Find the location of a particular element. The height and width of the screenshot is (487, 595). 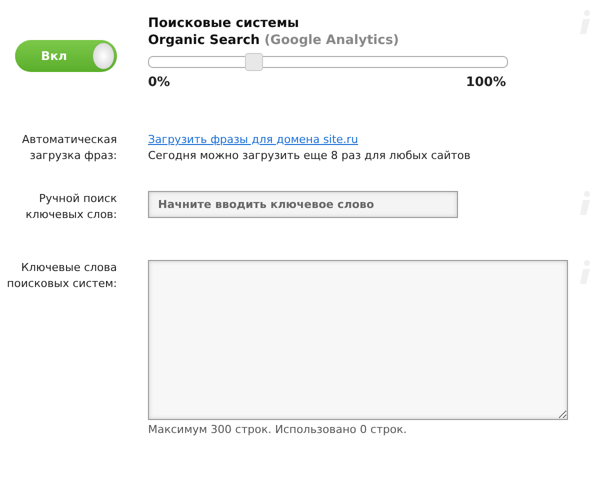

load-link: Загрузить фразы для домена site.ru is located at coordinates (253, 140).